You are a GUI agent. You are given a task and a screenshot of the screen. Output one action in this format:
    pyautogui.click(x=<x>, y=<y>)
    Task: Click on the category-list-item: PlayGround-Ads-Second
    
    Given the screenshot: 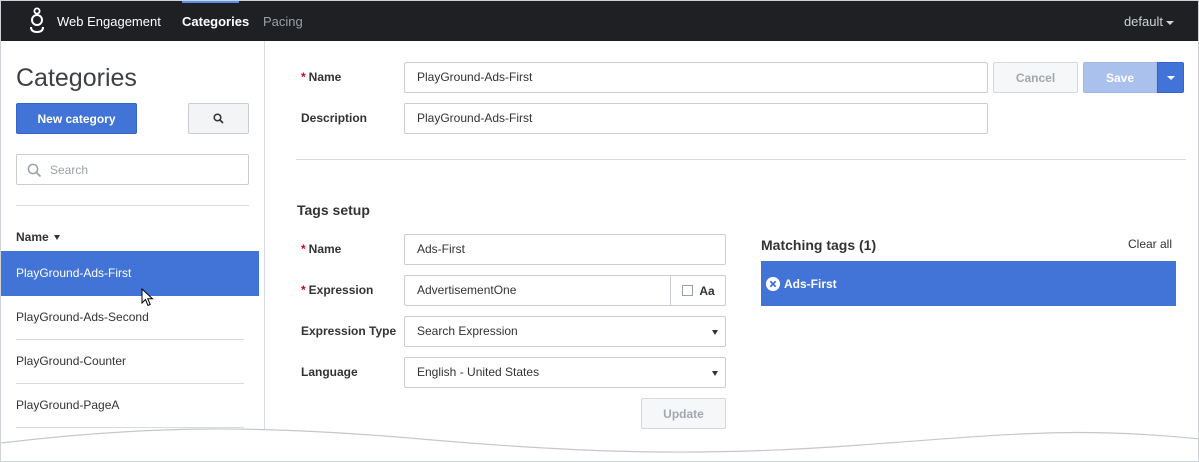 What is the action you would take?
    pyautogui.click(x=130, y=317)
    